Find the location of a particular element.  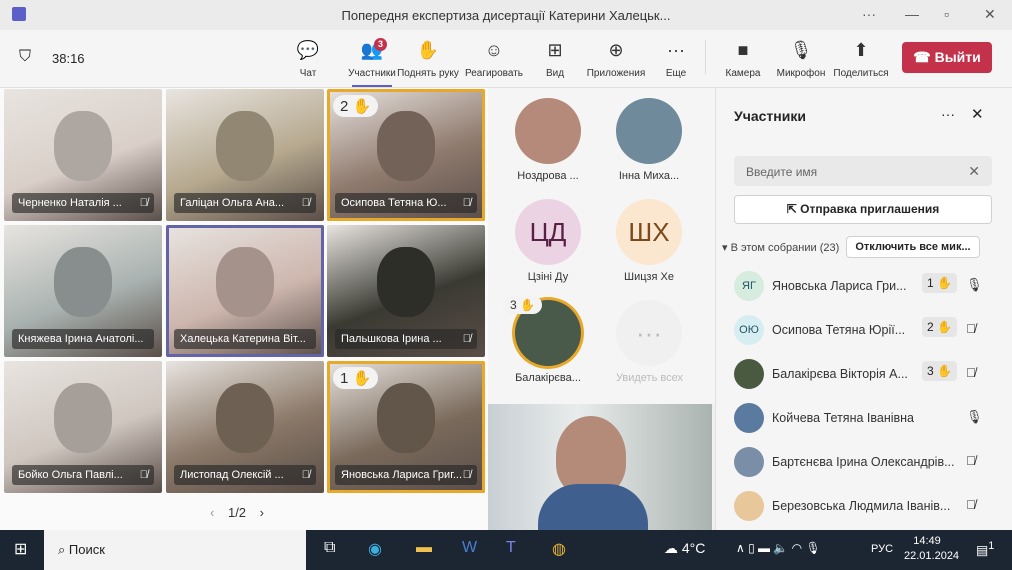

toolbar-view-button: ⊞ Вид is located at coordinates (555, 58).